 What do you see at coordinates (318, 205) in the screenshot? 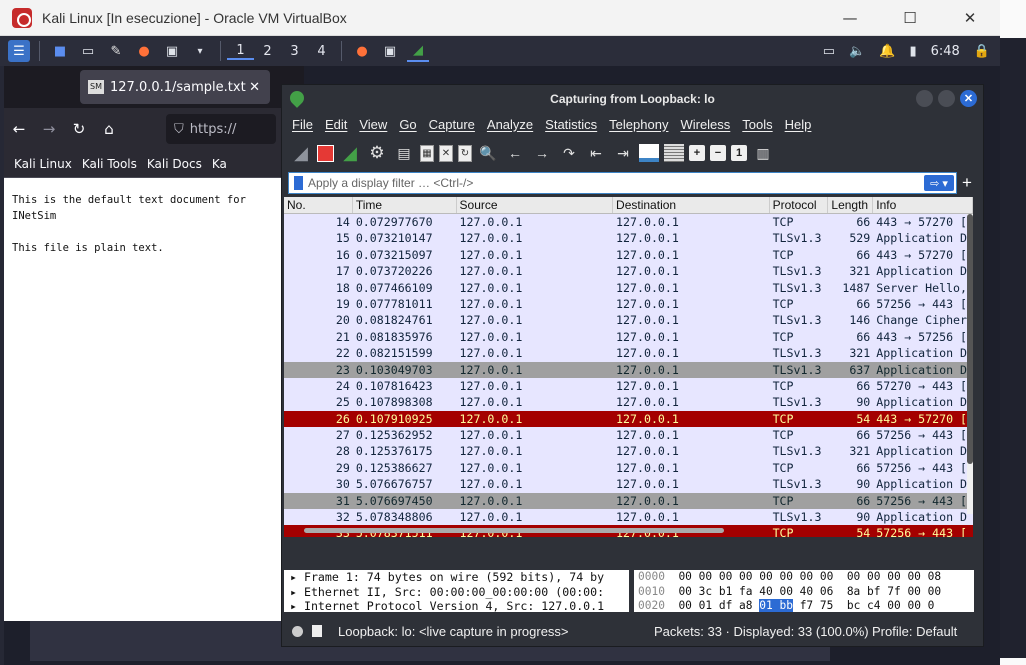
I see `column-no: No.` at bounding box center [318, 205].